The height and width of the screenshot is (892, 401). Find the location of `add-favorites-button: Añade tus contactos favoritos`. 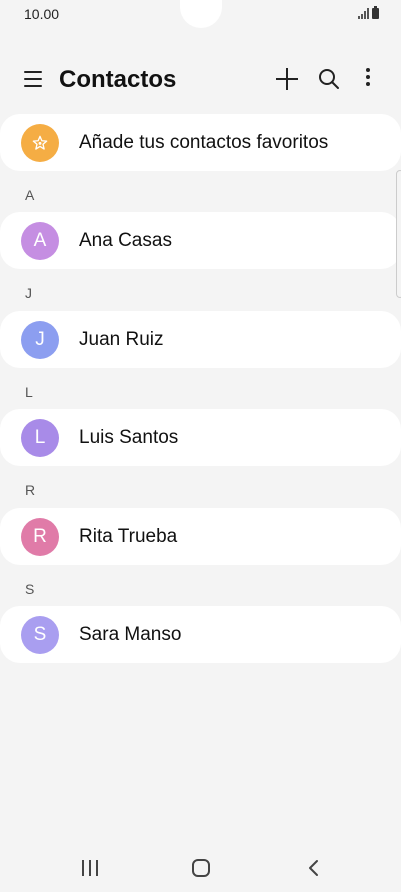

add-favorites-button: Añade tus contactos favoritos is located at coordinates (200, 142).